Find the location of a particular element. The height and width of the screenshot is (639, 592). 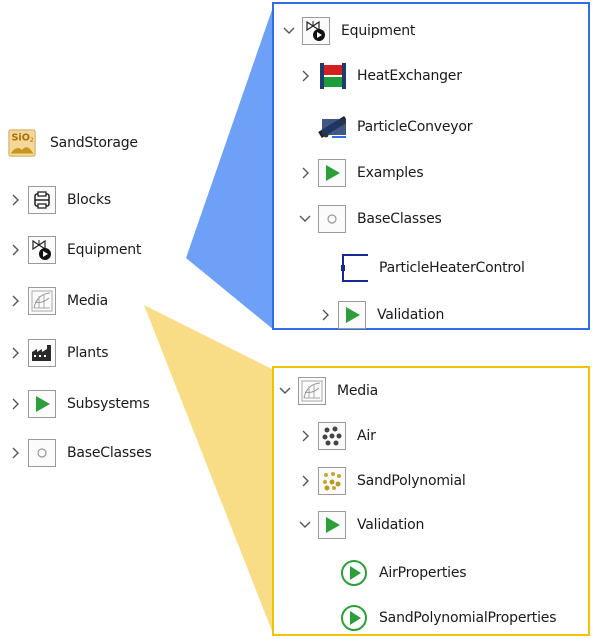

blocks-icon is located at coordinates (42, 200).